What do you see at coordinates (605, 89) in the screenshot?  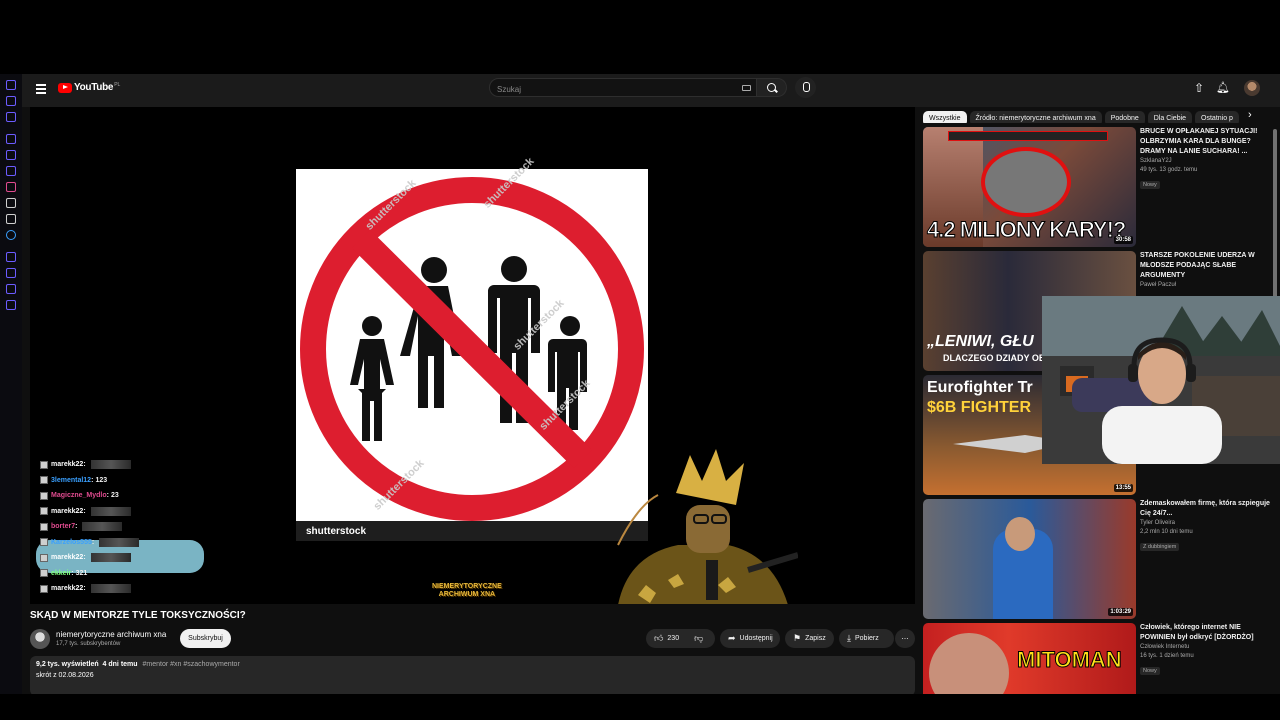 I see `search-input` at bounding box center [605, 89].